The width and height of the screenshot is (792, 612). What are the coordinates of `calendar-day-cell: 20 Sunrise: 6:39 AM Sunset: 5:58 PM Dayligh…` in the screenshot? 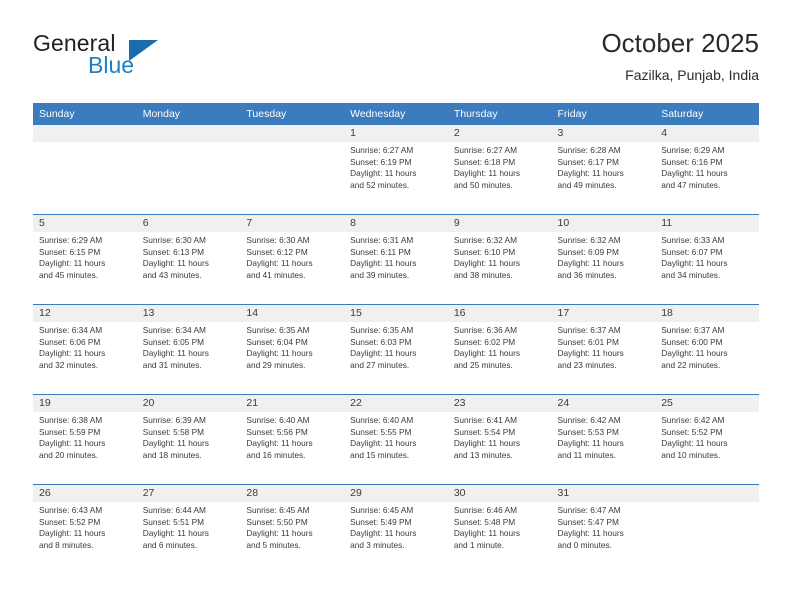 It's located at (188, 439).